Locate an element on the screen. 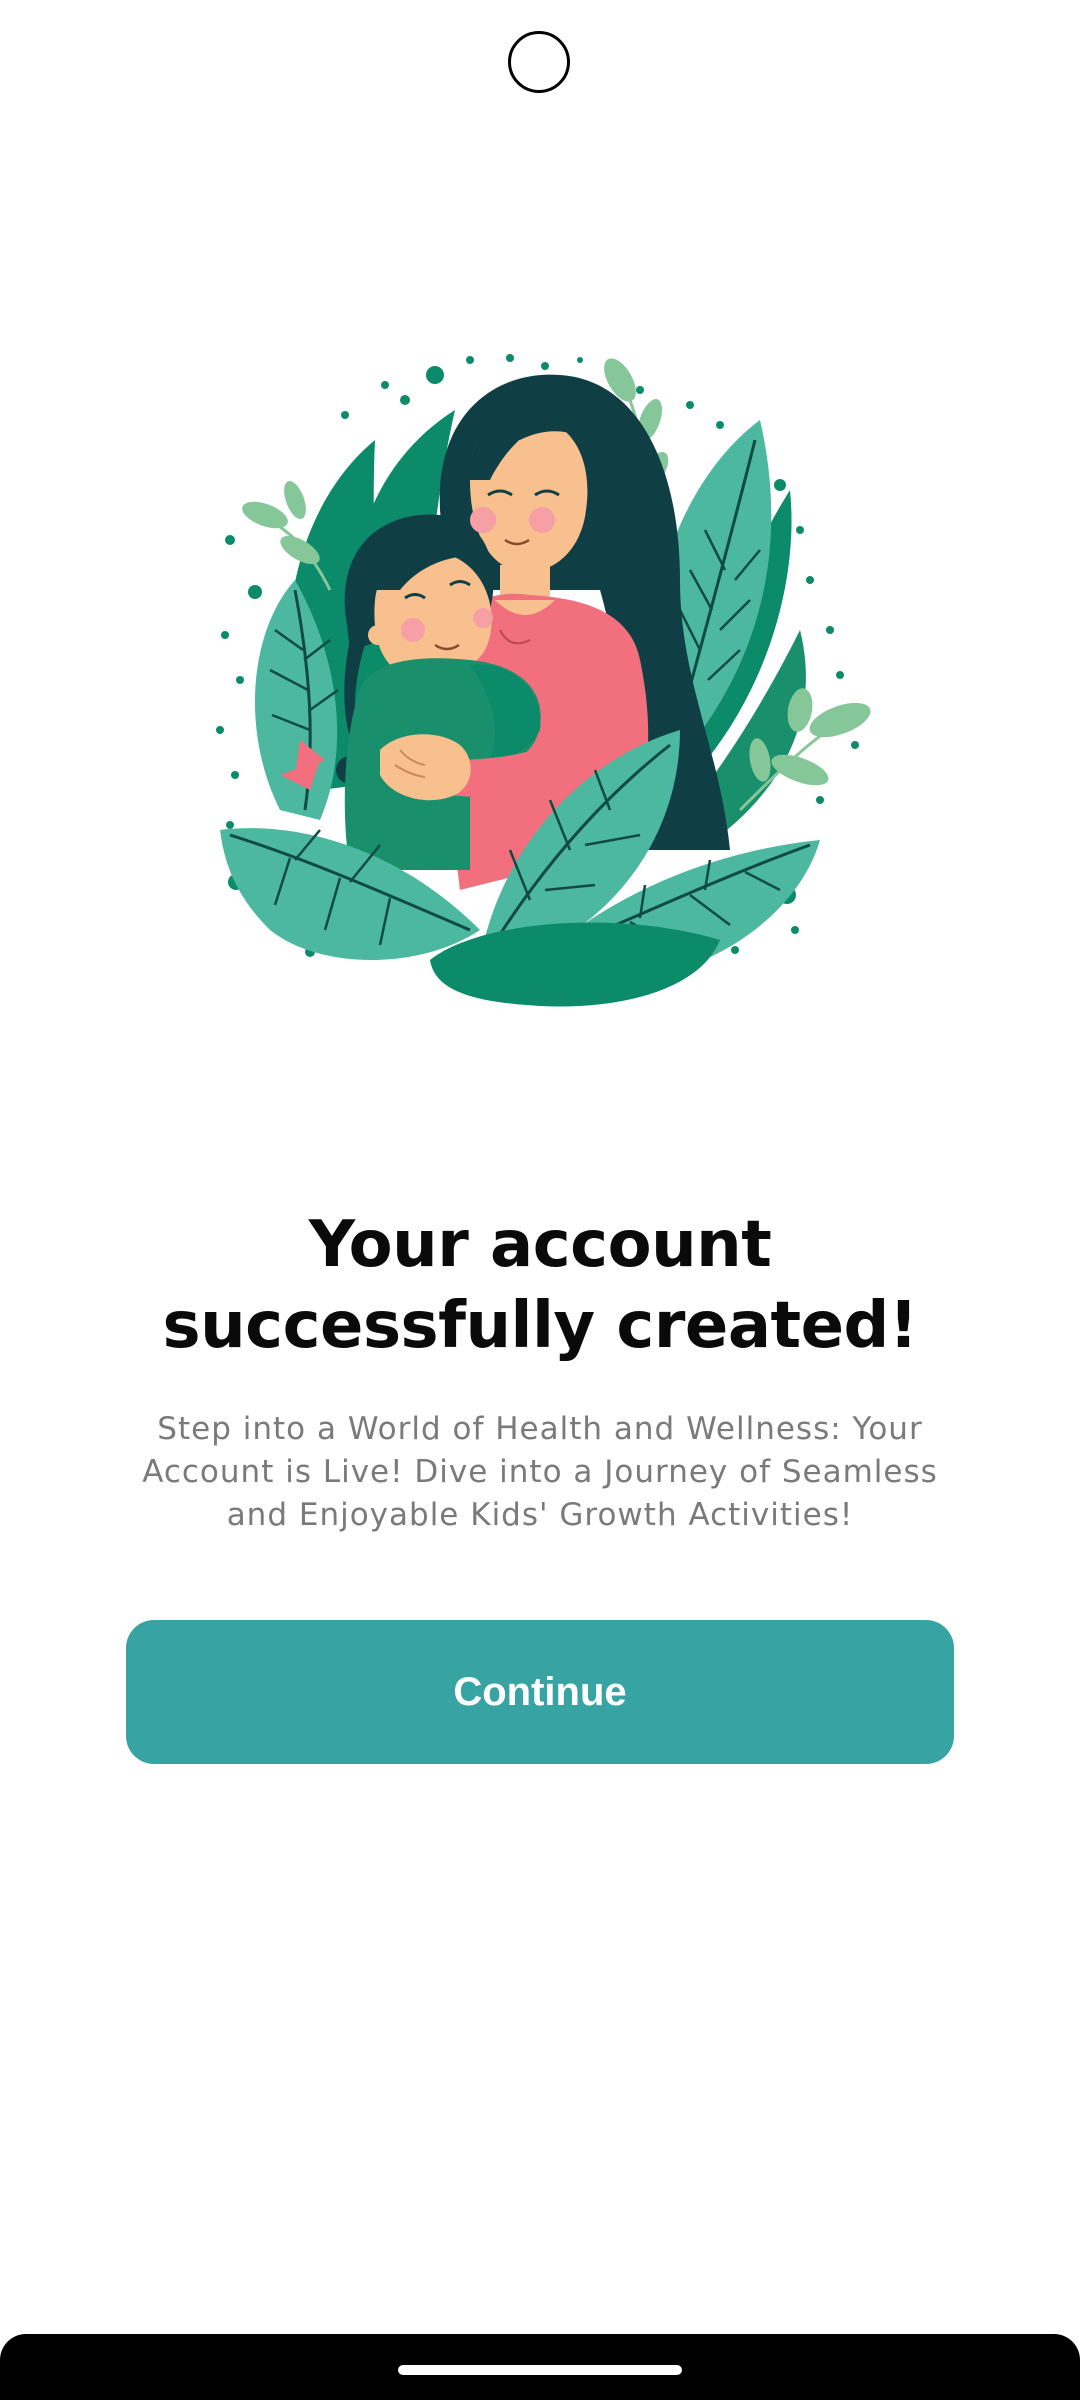 This screenshot has height=2400, width=1080. home-indicator is located at coordinates (540, 2370).